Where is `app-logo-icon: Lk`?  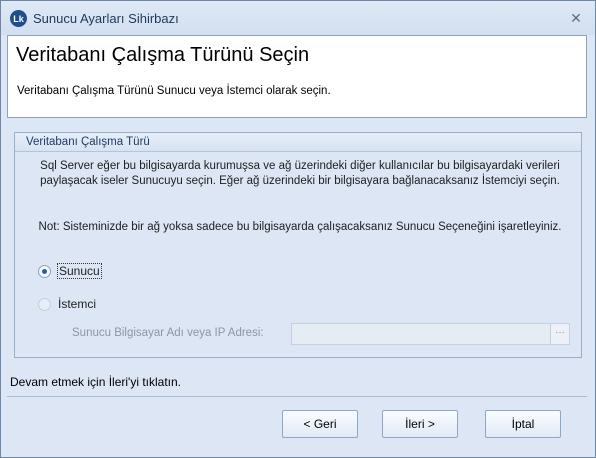
app-logo-icon: Lk is located at coordinates (18, 18).